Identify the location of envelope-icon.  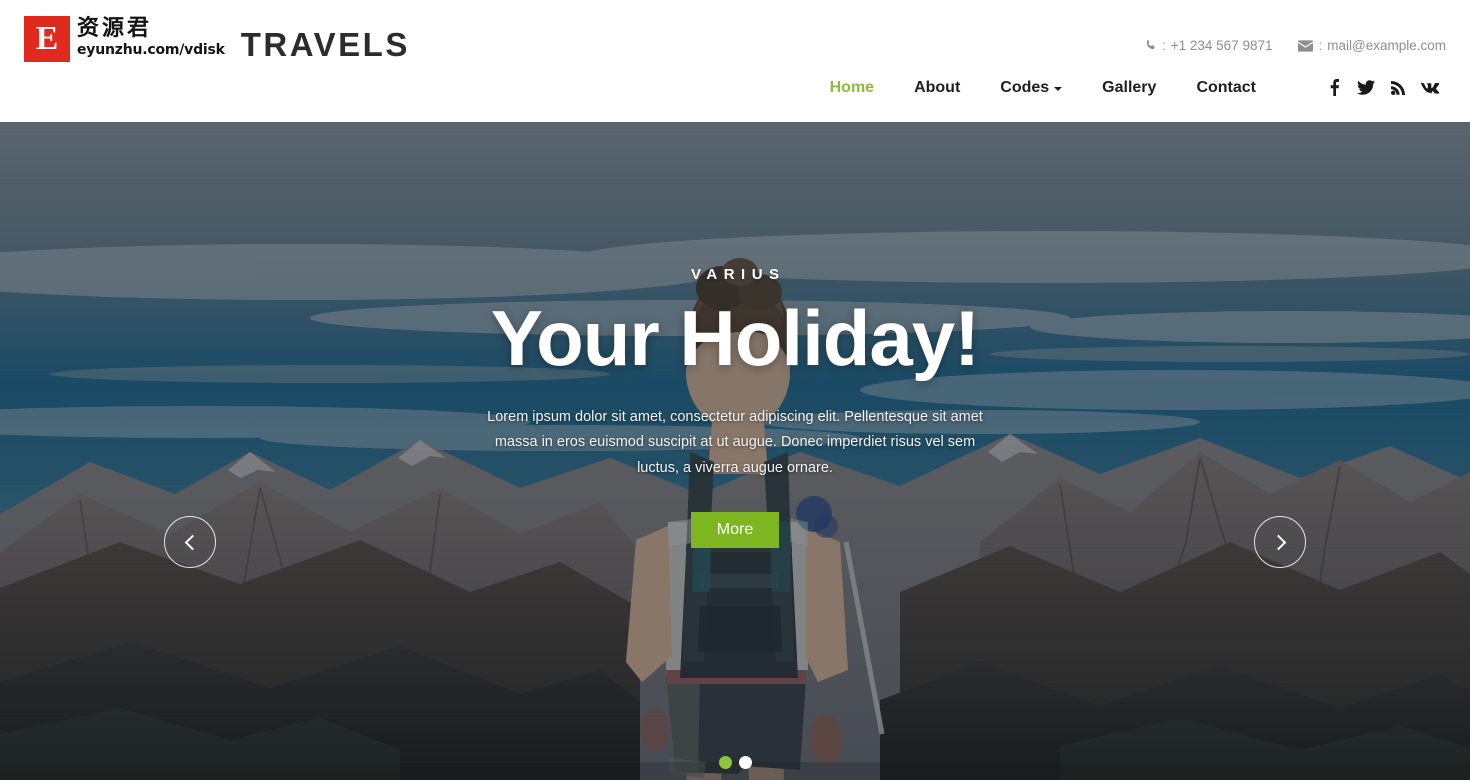
(1306, 45).